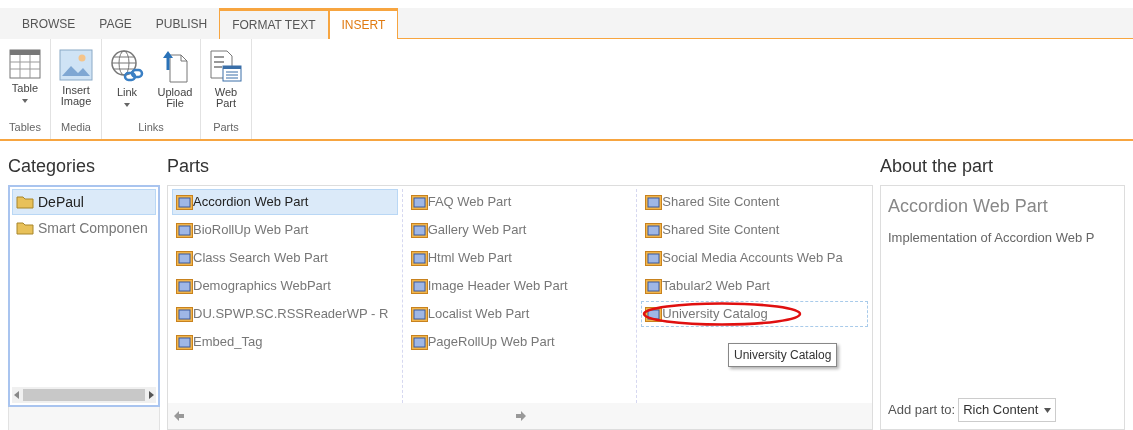  I want to click on part-item: BioRollUp Web Part, so click(285, 230).